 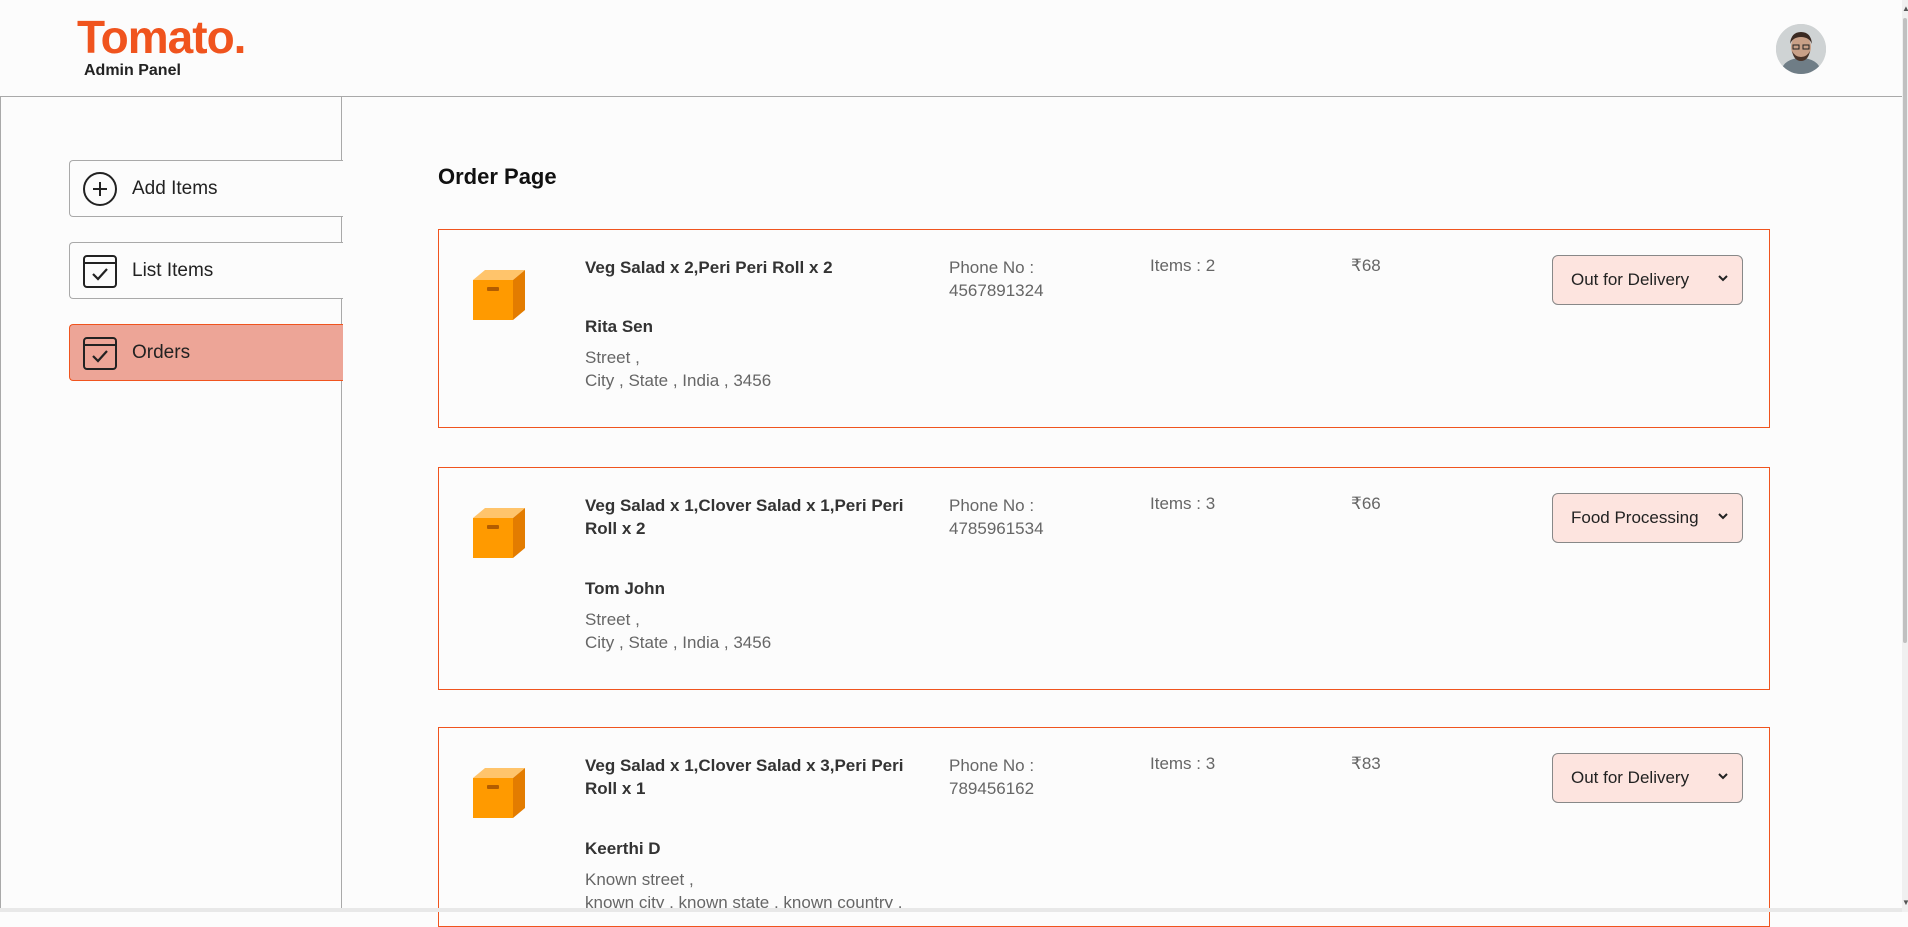 What do you see at coordinates (1905, 8) in the screenshot?
I see `scroll-up-arrow-icon: ▲` at bounding box center [1905, 8].